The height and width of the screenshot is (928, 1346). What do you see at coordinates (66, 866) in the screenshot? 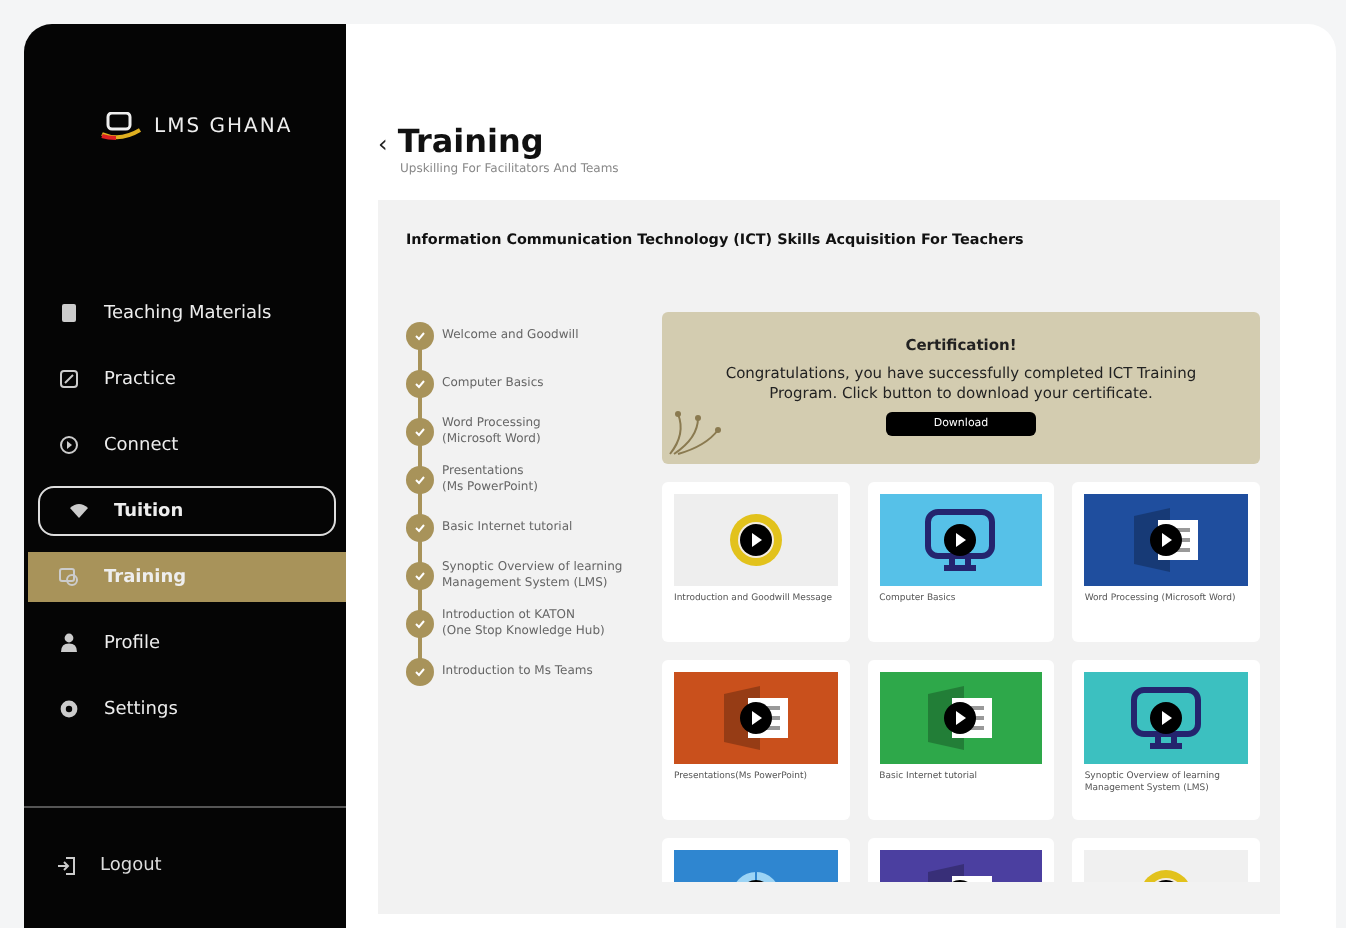
I see `logout-icon` at bounding box center [66, 866].